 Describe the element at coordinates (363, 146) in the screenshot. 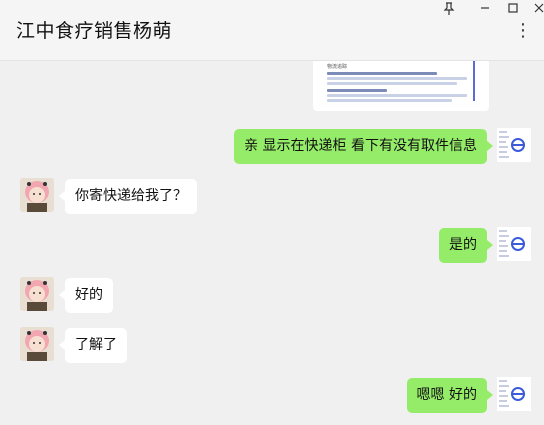

I see `message-bubble-sent: 亲 显示在快递柜 看下有没有取件信息` at that location.